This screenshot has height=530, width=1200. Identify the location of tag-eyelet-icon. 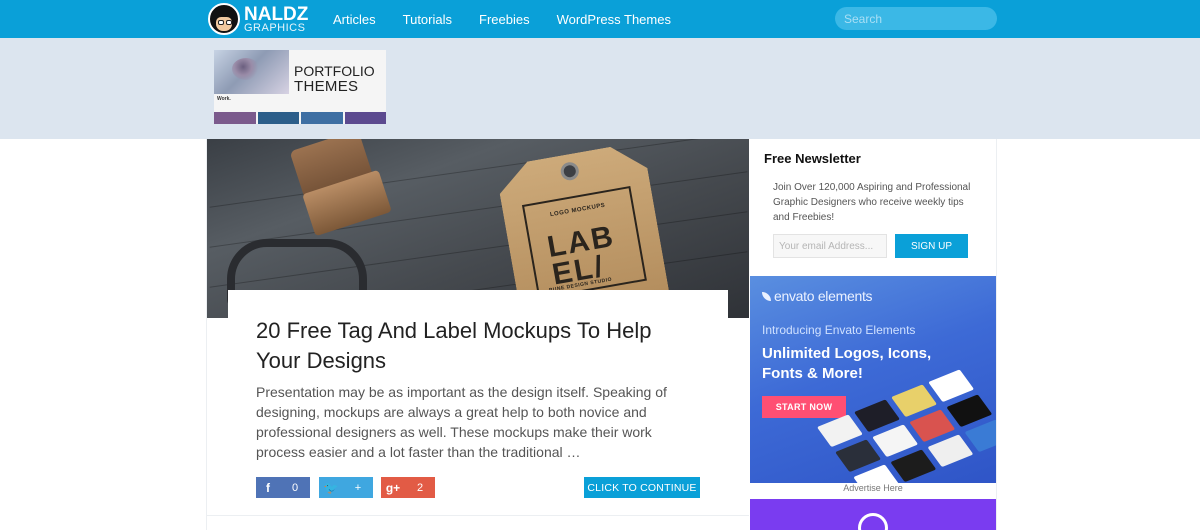
(569, 171).